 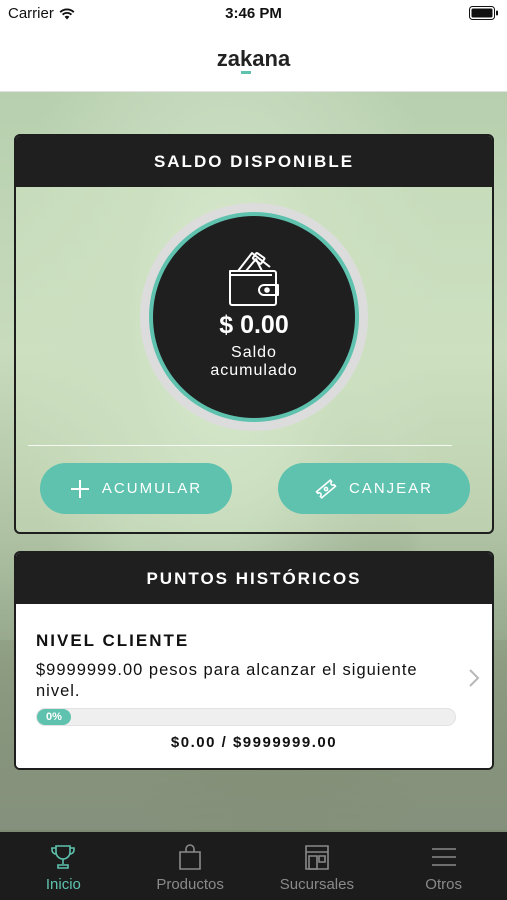 I want to click on logo-text-accent: k, so click(x=246, y=58).